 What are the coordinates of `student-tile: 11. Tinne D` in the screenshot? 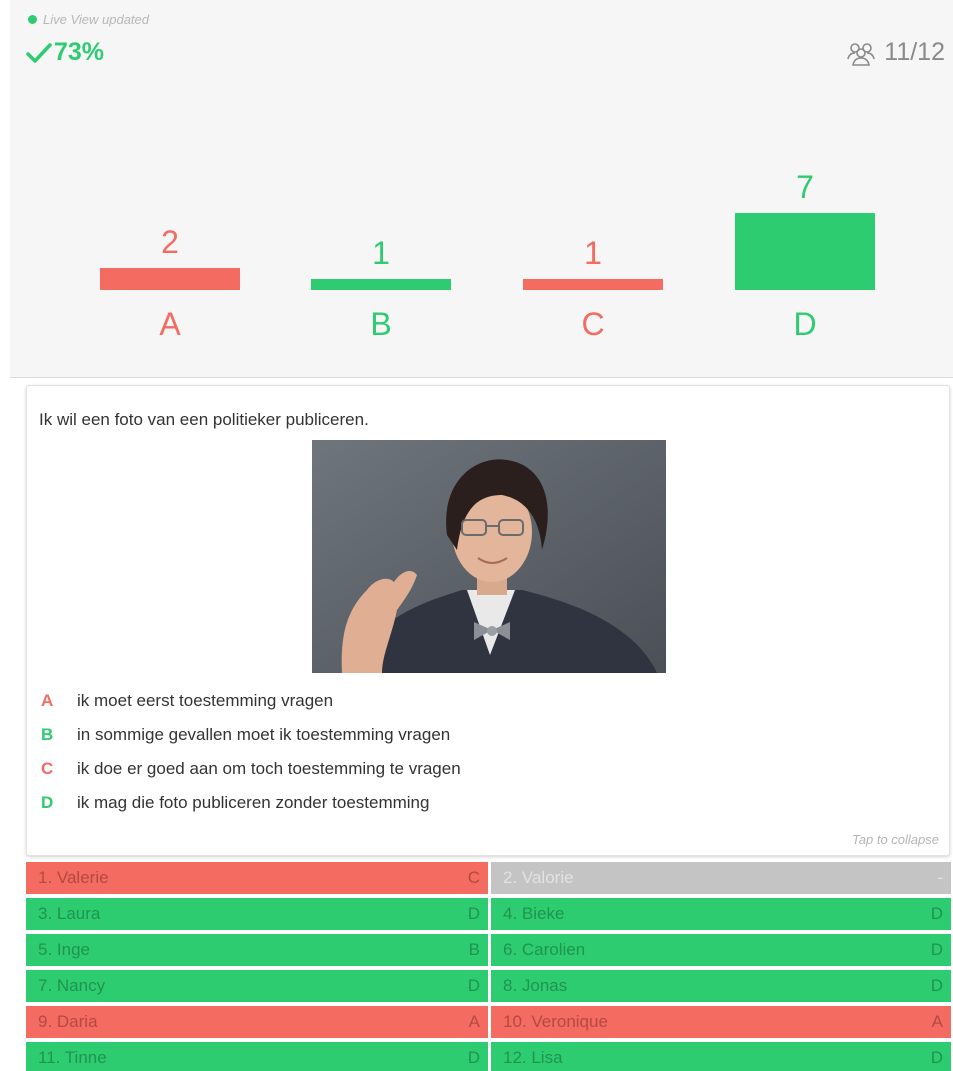 It's located at (257, 1056).